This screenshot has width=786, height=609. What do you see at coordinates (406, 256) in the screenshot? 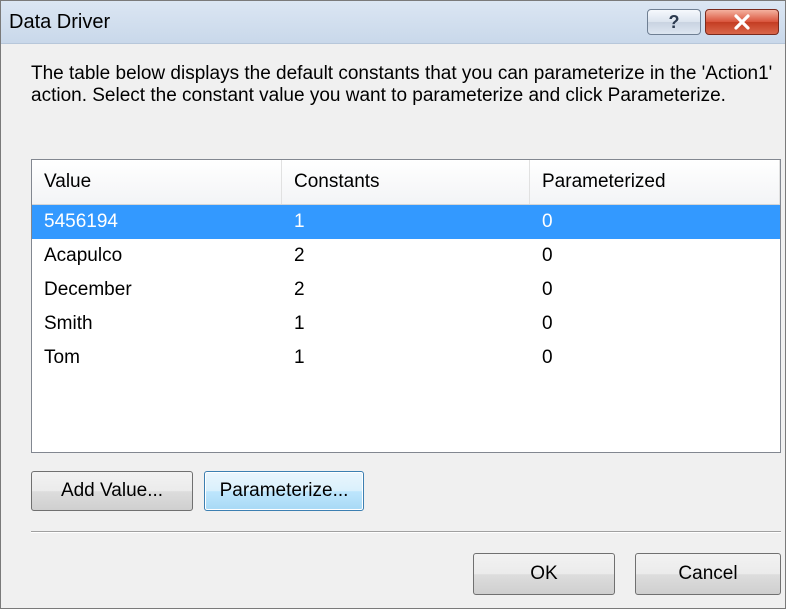
I see `table-row: Acapulco 2 0` at bounding box center [406, 256].